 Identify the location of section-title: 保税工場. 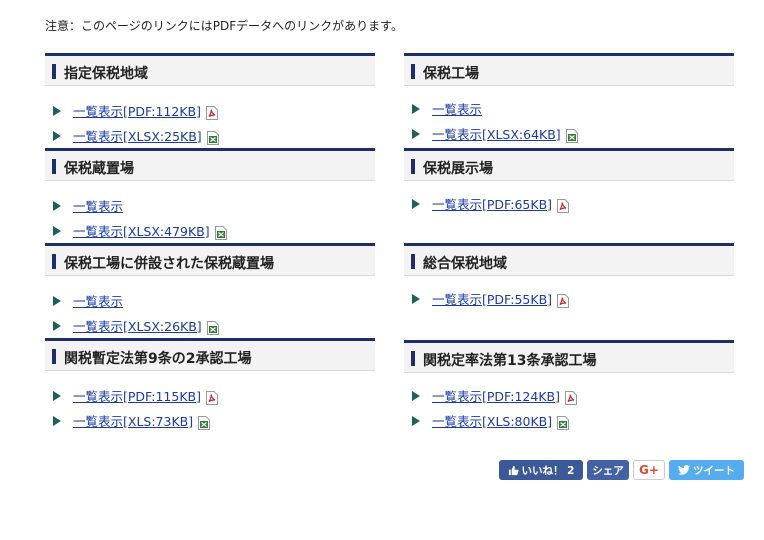
(451, 74).